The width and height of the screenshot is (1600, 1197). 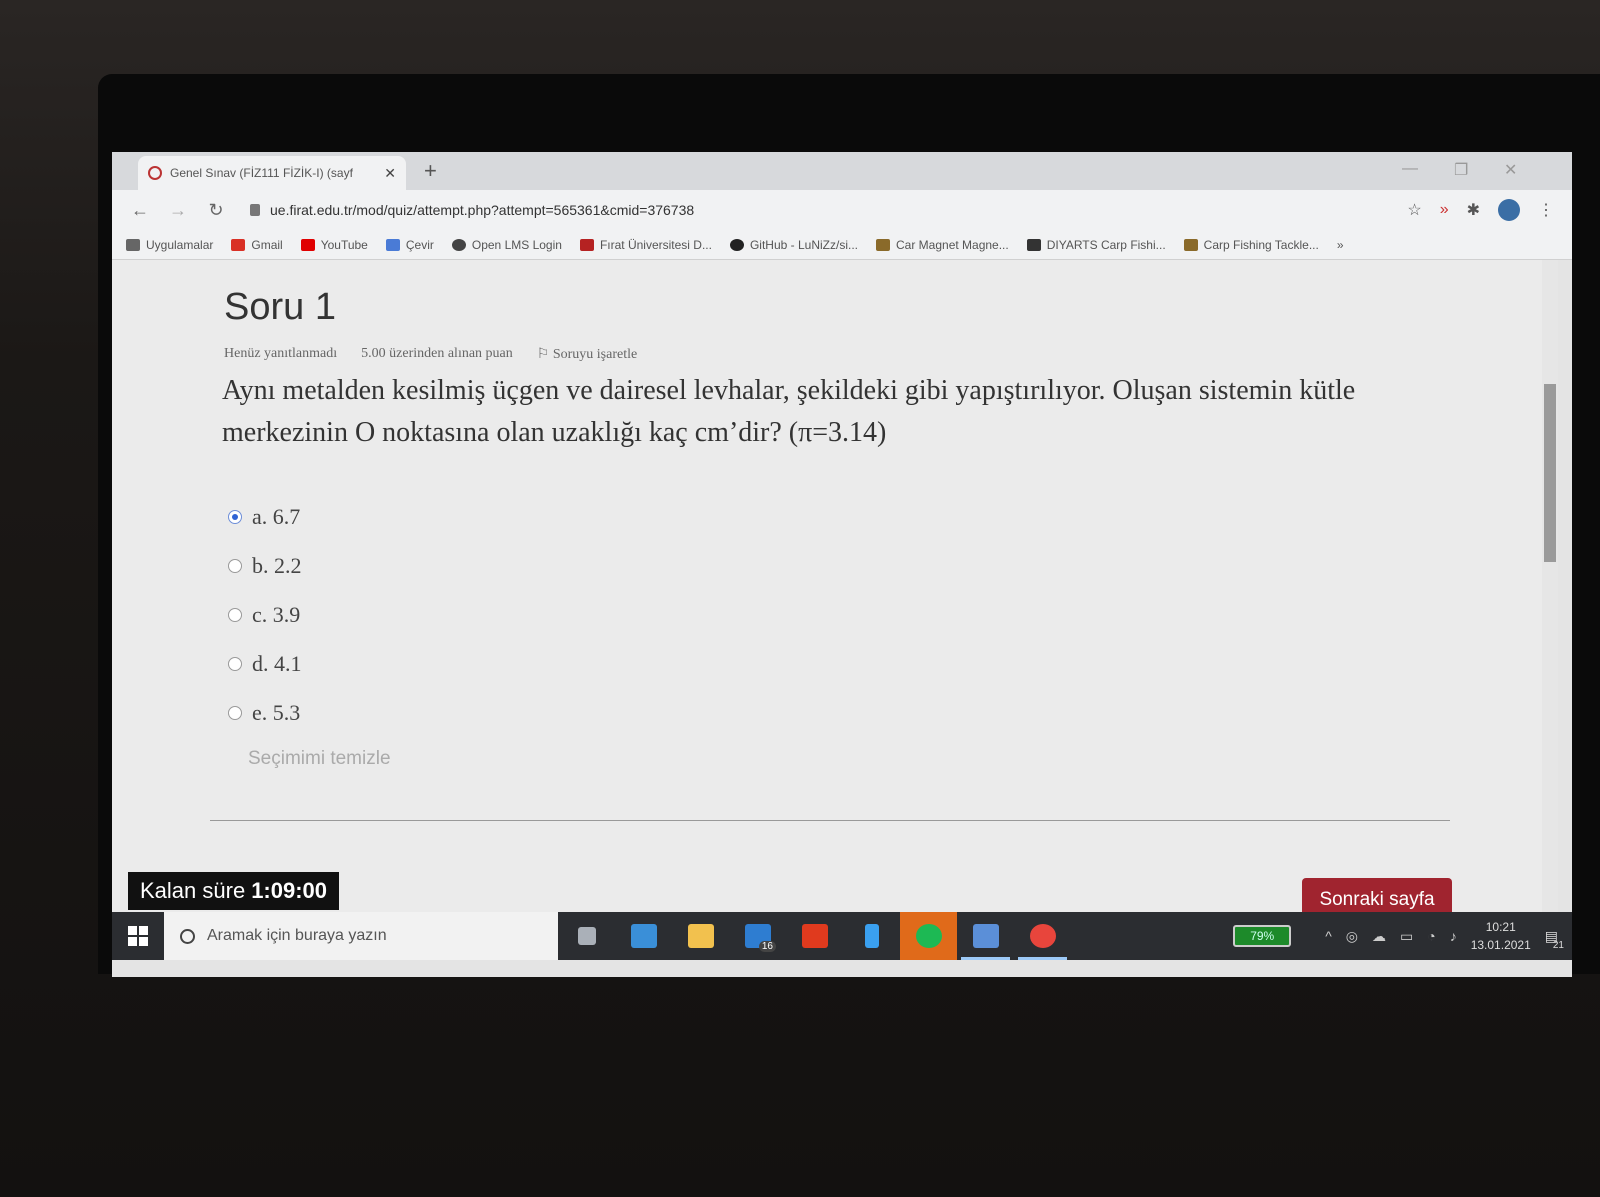 What do you see at coordinates (281, 353) in the screenshot?
I see `question-status: Henüz yanıtlanmadı` at bounding box center [281, 353].